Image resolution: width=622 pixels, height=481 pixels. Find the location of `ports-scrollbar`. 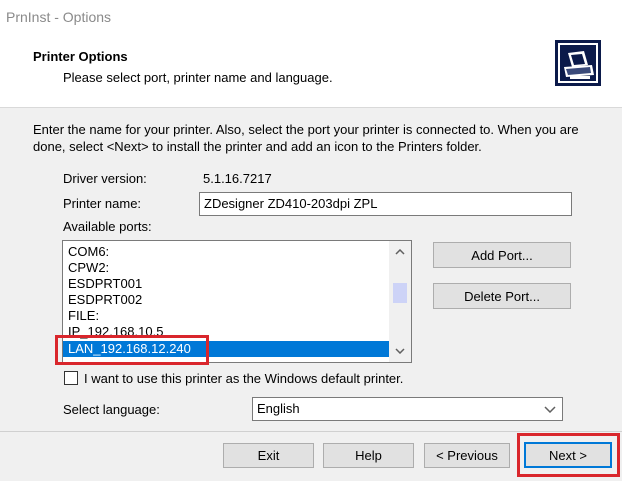

ports-scrollbar is located at coordinates (400, 301).